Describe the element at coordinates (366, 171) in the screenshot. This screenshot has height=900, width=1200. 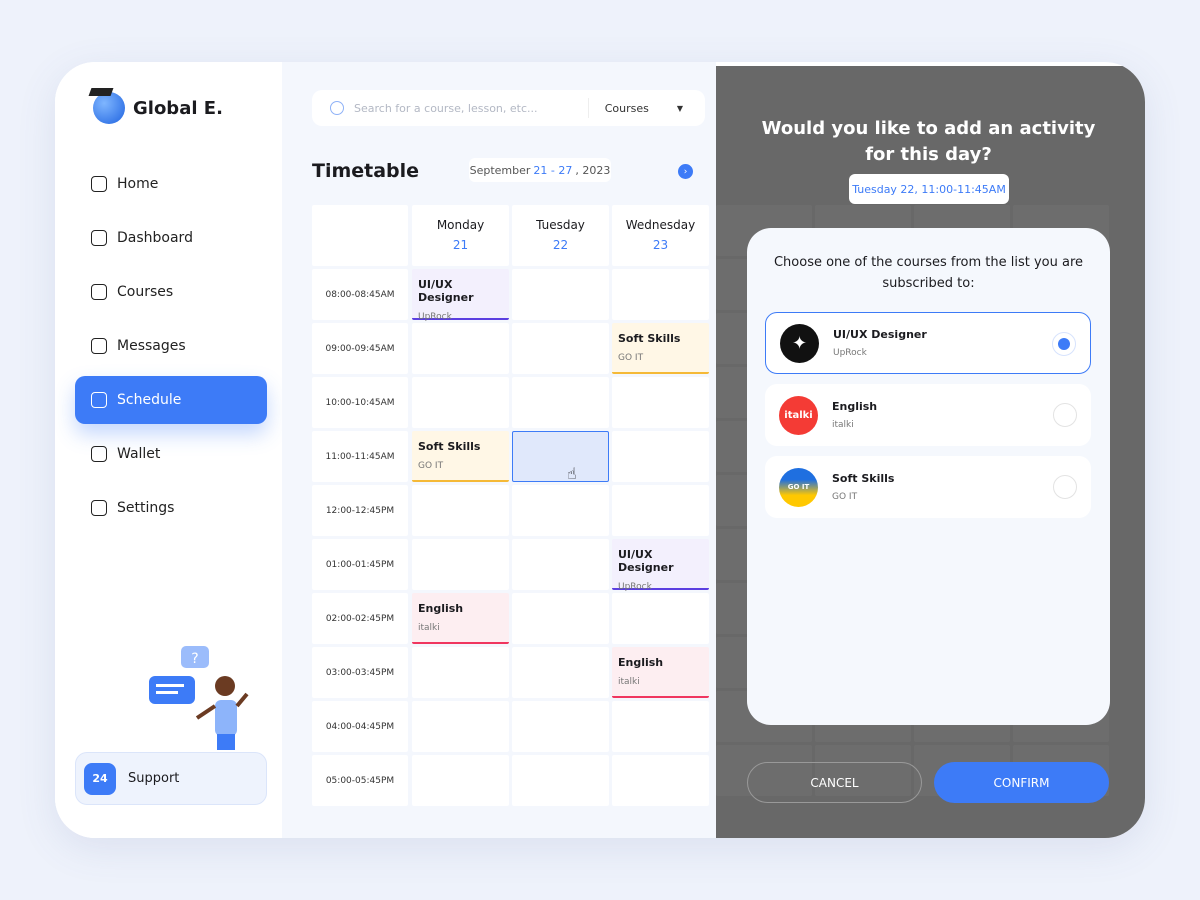
I see `page-title: Timetable` at that location.